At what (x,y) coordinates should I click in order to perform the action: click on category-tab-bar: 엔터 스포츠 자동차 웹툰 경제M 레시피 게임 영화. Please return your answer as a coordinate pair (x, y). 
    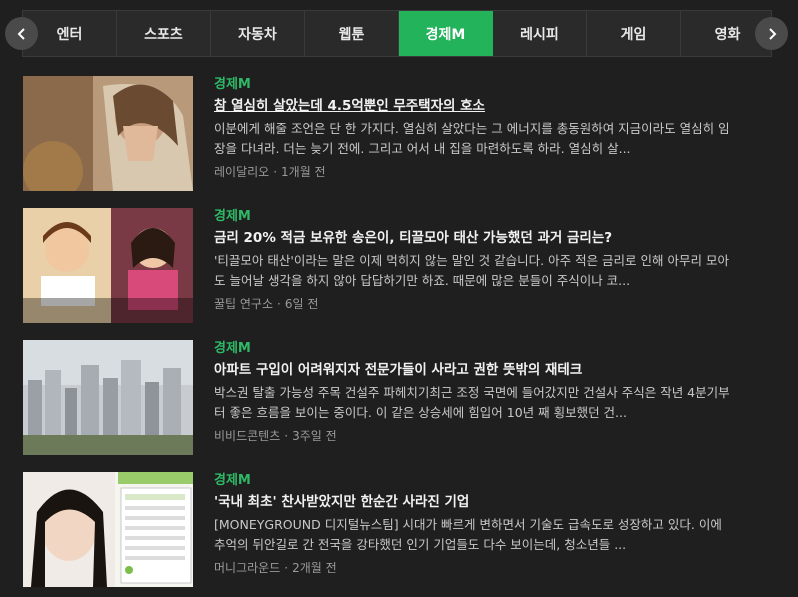
    Looking at the image, I should click on (397, 33).